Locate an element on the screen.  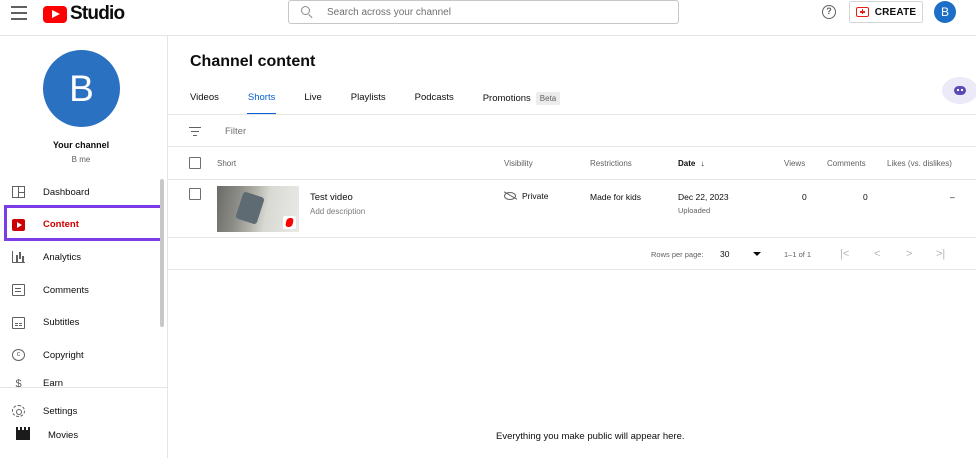
youtube-play-icon is located at coordinates (55, 14).